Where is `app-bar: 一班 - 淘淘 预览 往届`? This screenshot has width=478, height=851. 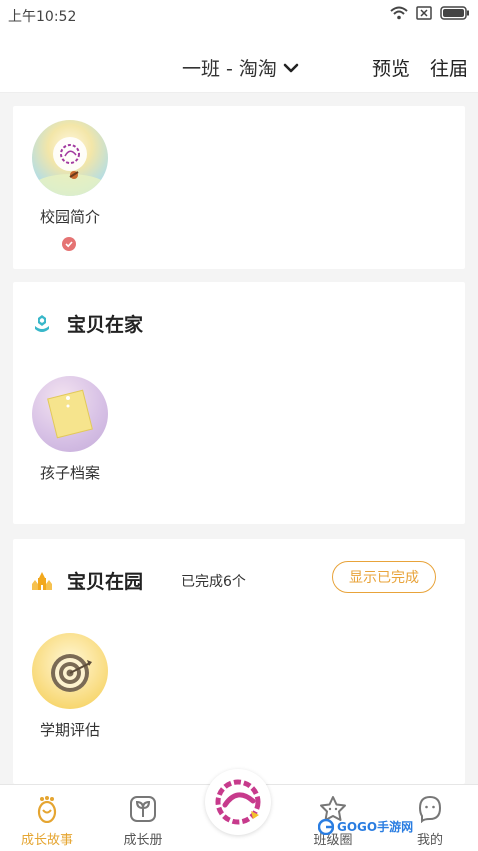
app-bar: 一班 - 淘淘 预览 往届 is located at coordinates (239, 60).